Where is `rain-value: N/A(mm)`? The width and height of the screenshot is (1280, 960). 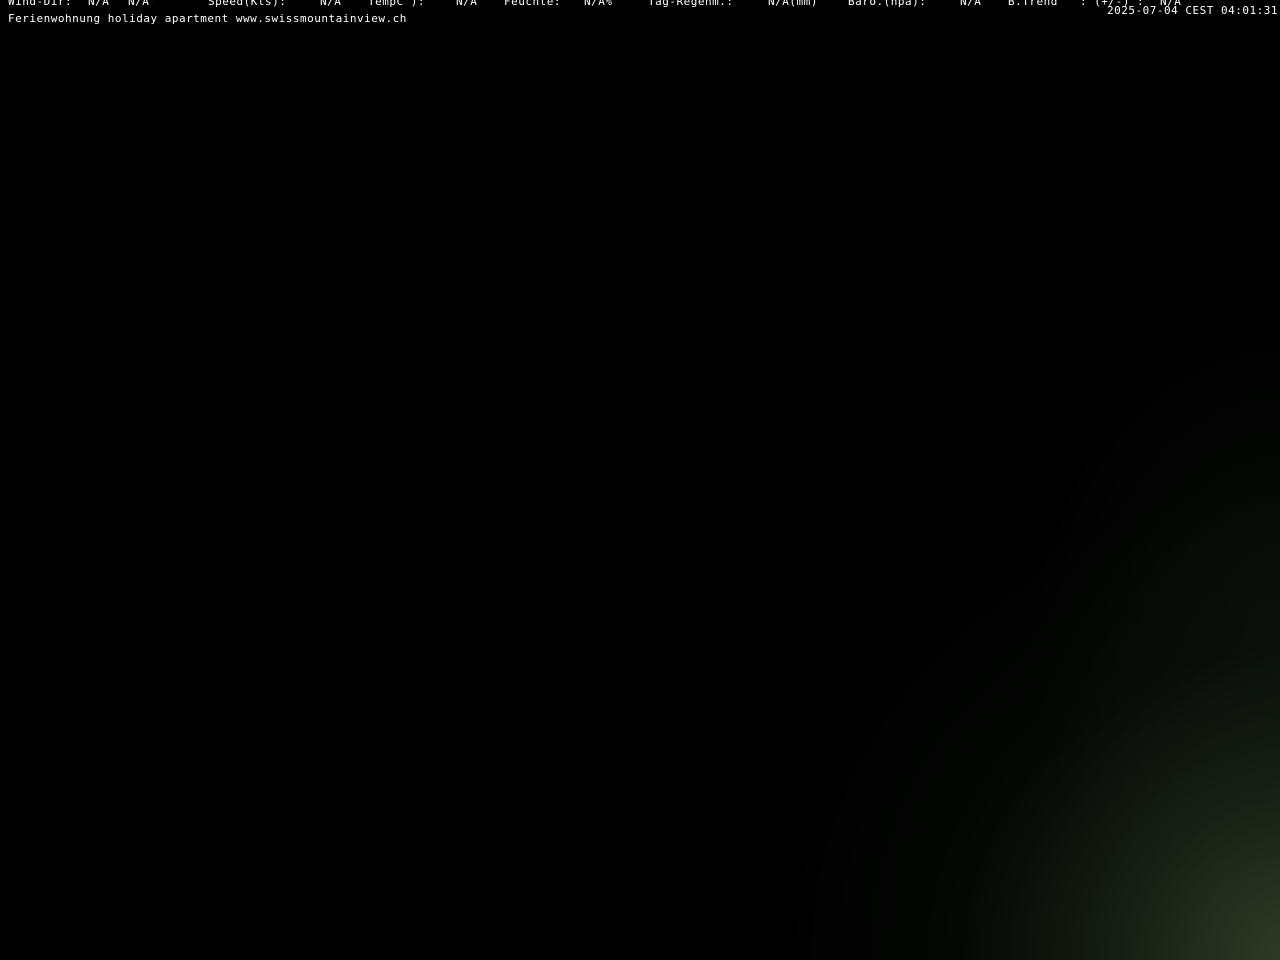
rain-value: N/A(mm) is located at coordinates (793, 4).